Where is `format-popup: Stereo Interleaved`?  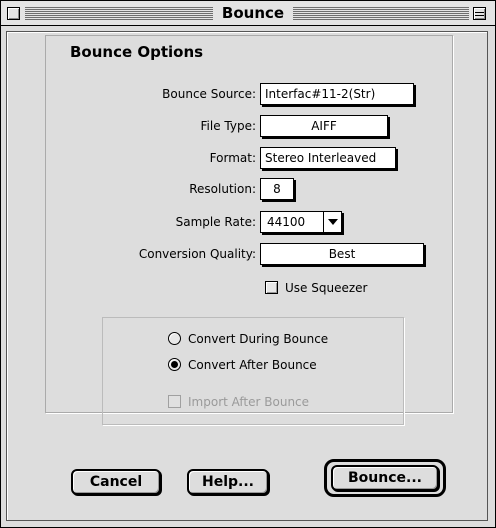
format-popup: Stereo Interleaved is located at coordinates (328, 158).